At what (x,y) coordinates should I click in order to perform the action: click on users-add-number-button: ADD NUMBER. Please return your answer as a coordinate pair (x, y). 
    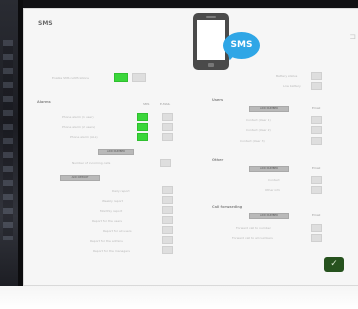
    Looking at the image, I should click on (269, 109).